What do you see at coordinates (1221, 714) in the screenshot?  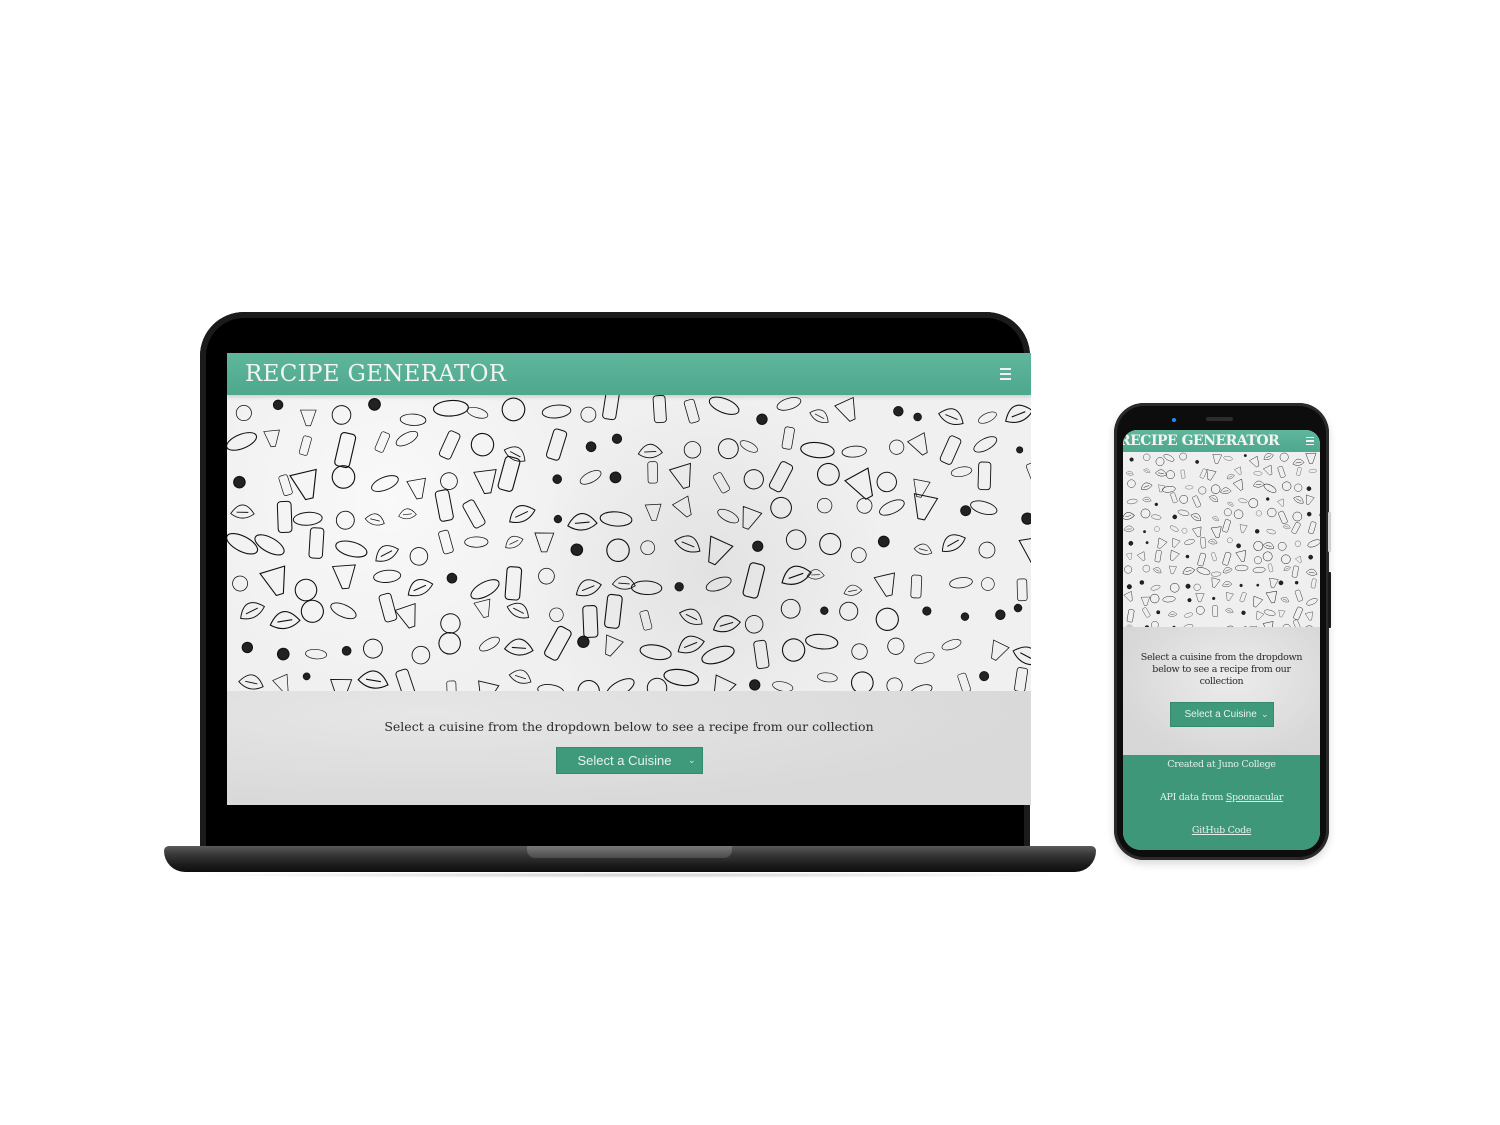 I see `mobile-cuisine-select: Select a Cuisine ⌄` at bounding box center [1221, 714].